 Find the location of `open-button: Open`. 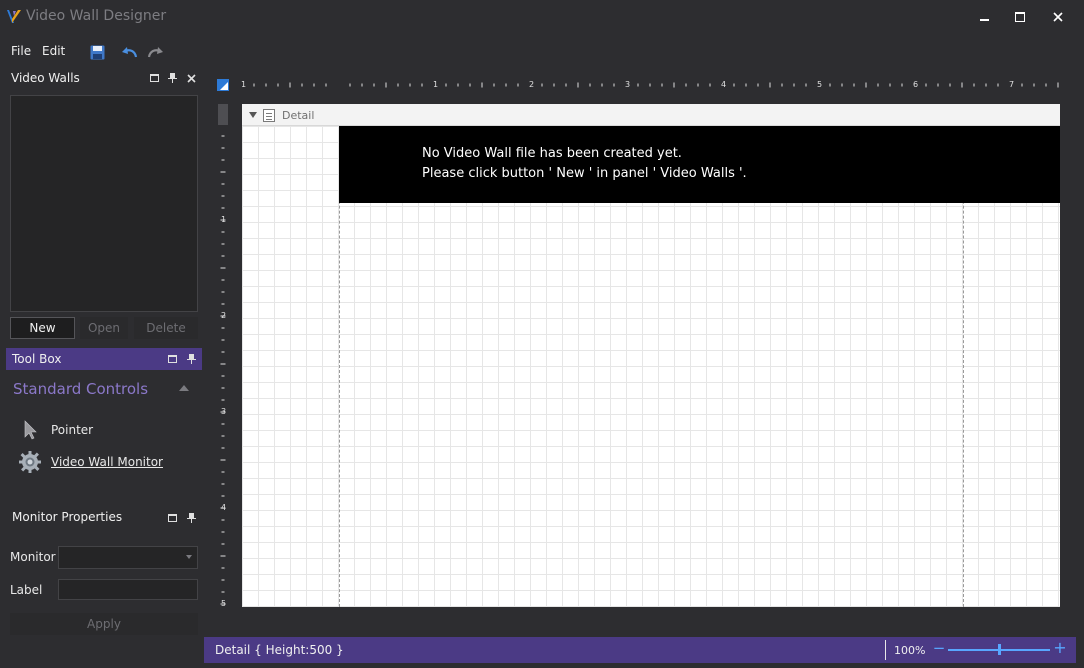

open-button: Open is located at coordinates (104, 328).